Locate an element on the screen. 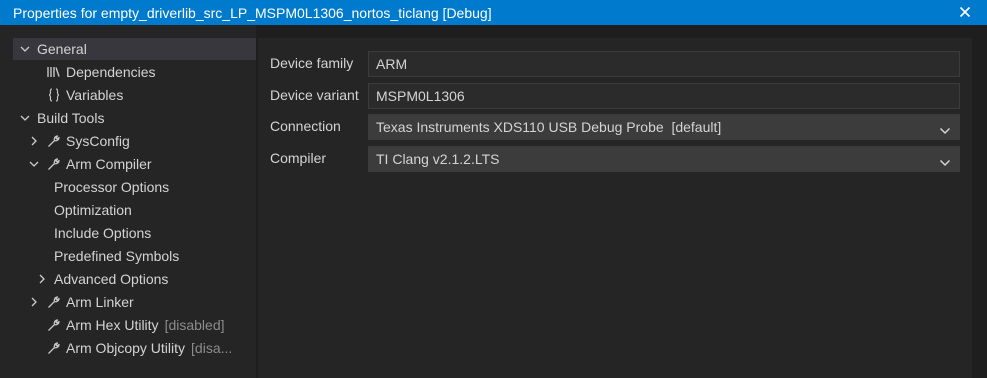 This screenshot has height=378, width=987. tree-item-dependencies: Dependencies is located at coordinates (101, 72).